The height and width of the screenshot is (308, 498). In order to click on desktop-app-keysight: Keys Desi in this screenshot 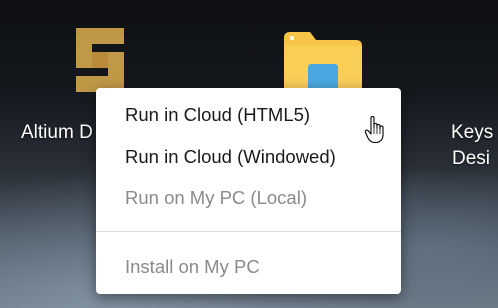, I will do `click(469, 145)`.